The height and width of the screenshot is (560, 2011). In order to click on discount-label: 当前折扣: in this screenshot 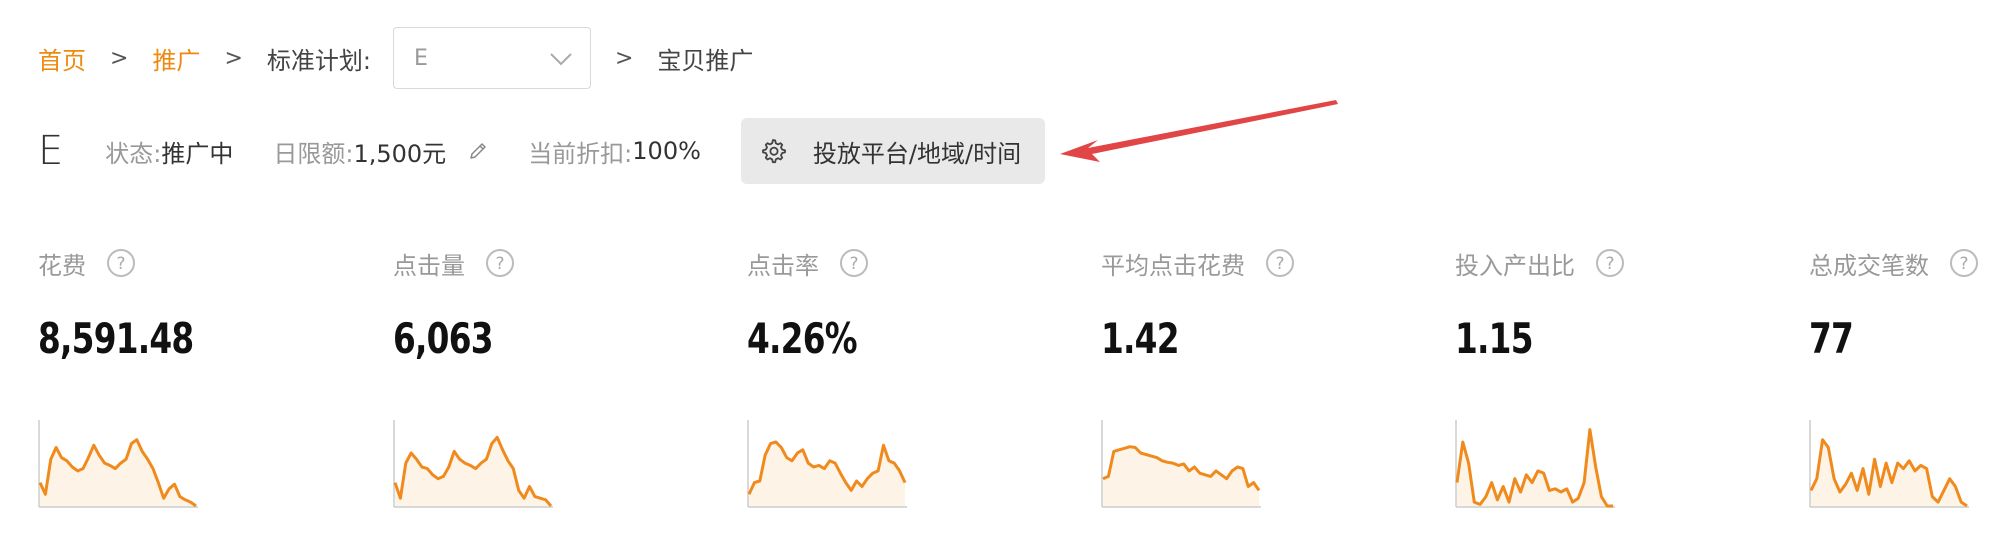, I will do `click(580, 153)`.